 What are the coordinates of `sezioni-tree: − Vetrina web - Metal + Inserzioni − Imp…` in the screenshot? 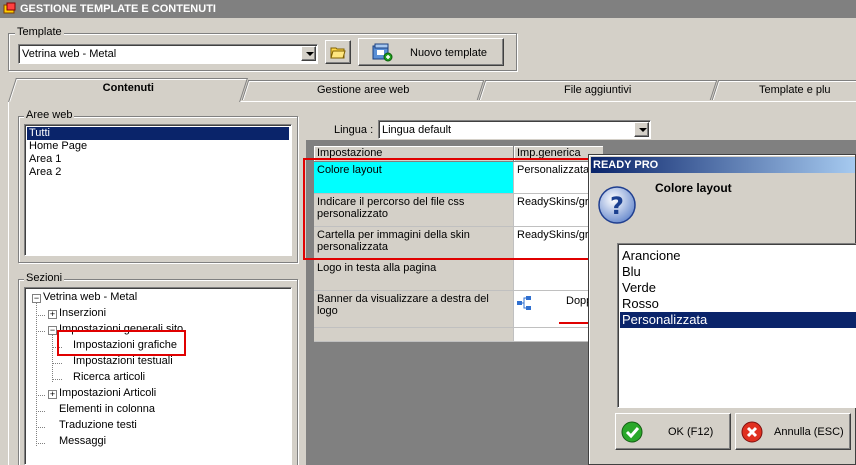 It's located at (158, 376).